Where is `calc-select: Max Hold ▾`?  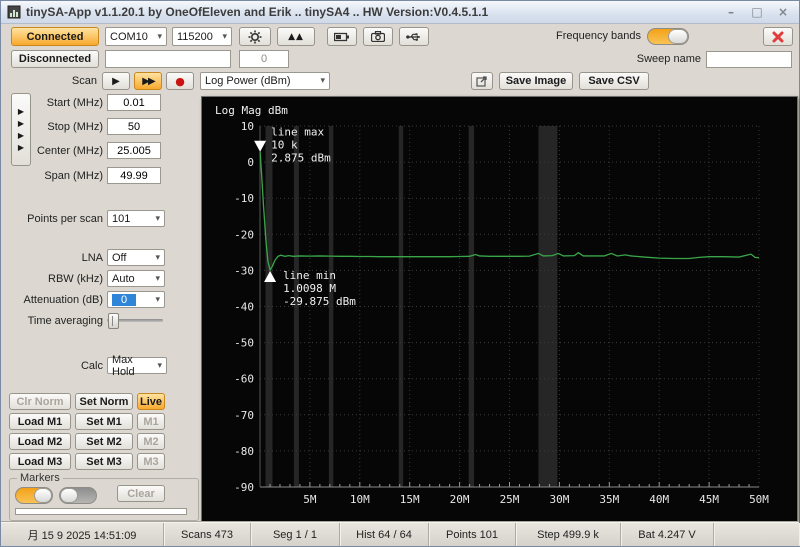 calc-select: Max Hold ▾ is located at coordinates (137, 366).